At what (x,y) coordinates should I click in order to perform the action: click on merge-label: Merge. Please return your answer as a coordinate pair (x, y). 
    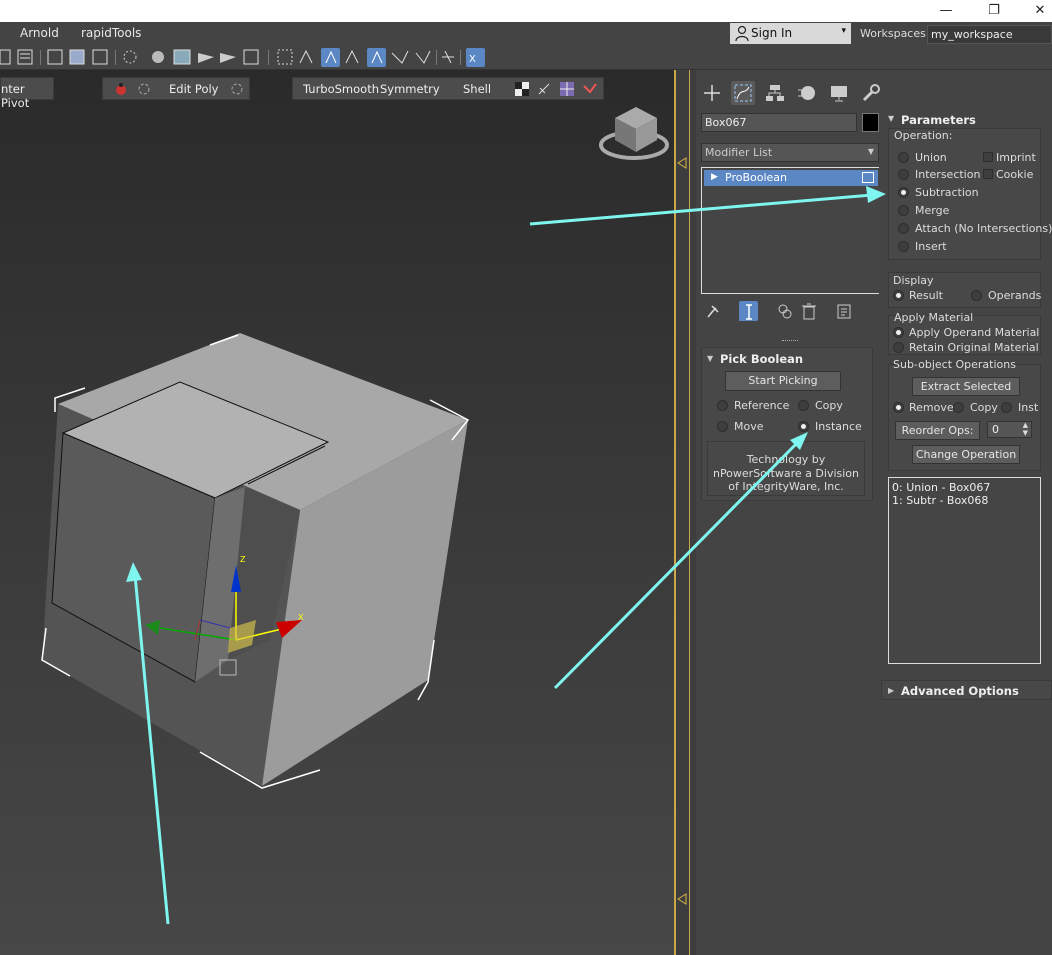
    Looking at the image, I should click on (932, 210).